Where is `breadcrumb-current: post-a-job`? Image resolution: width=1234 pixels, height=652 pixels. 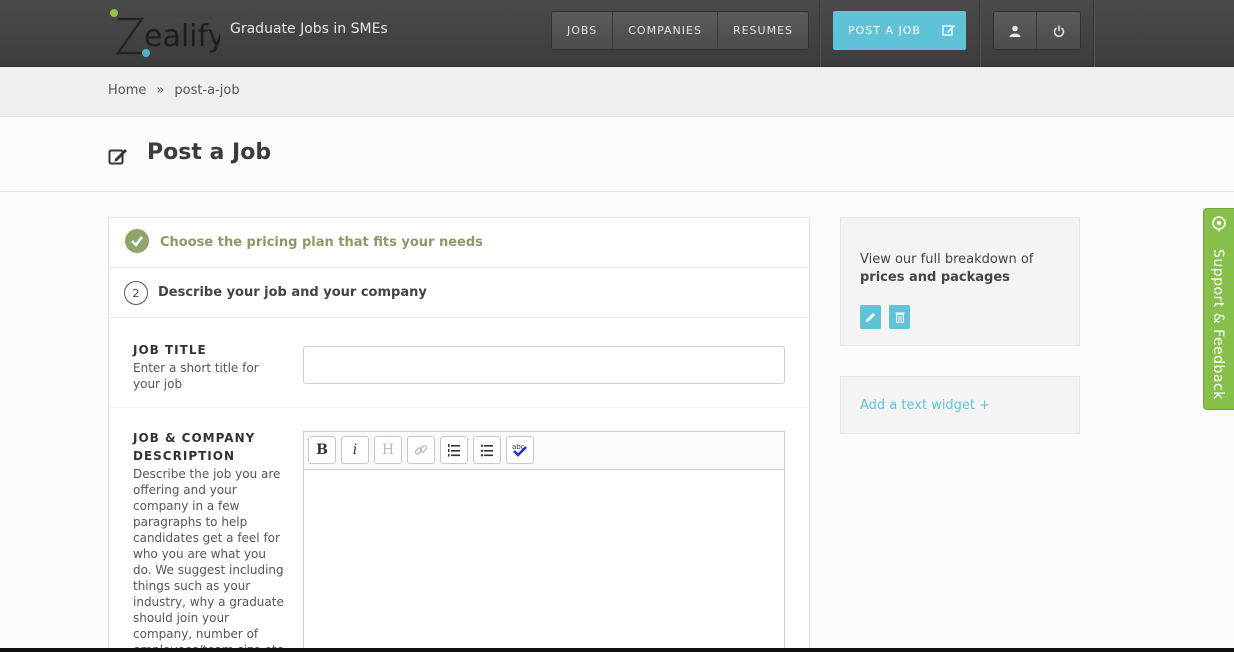 breadcrumb-current: post-a-job is located at coordinates (207, 90).